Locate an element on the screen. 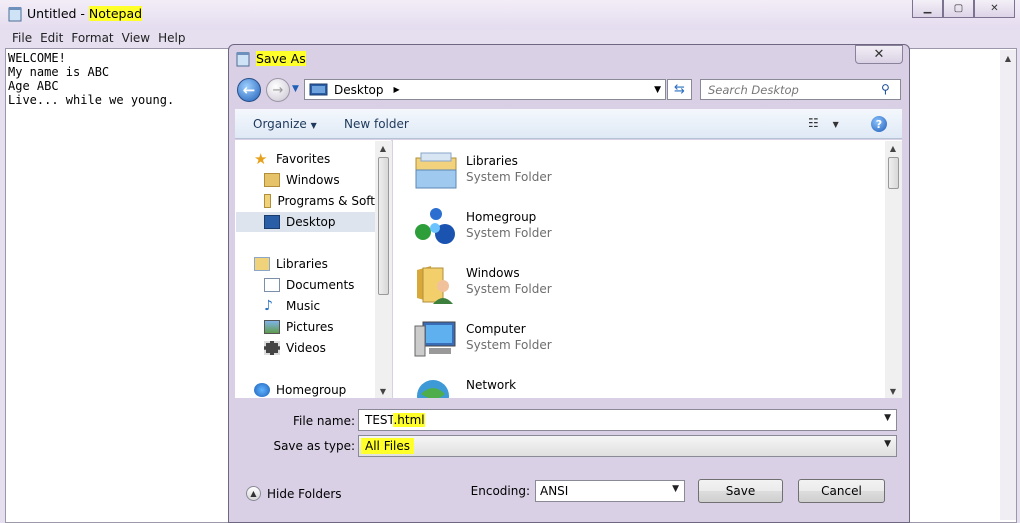 The image size is (1020, 523). nav-item-homegroup: Homegroup is located at coordinates (324, 390).